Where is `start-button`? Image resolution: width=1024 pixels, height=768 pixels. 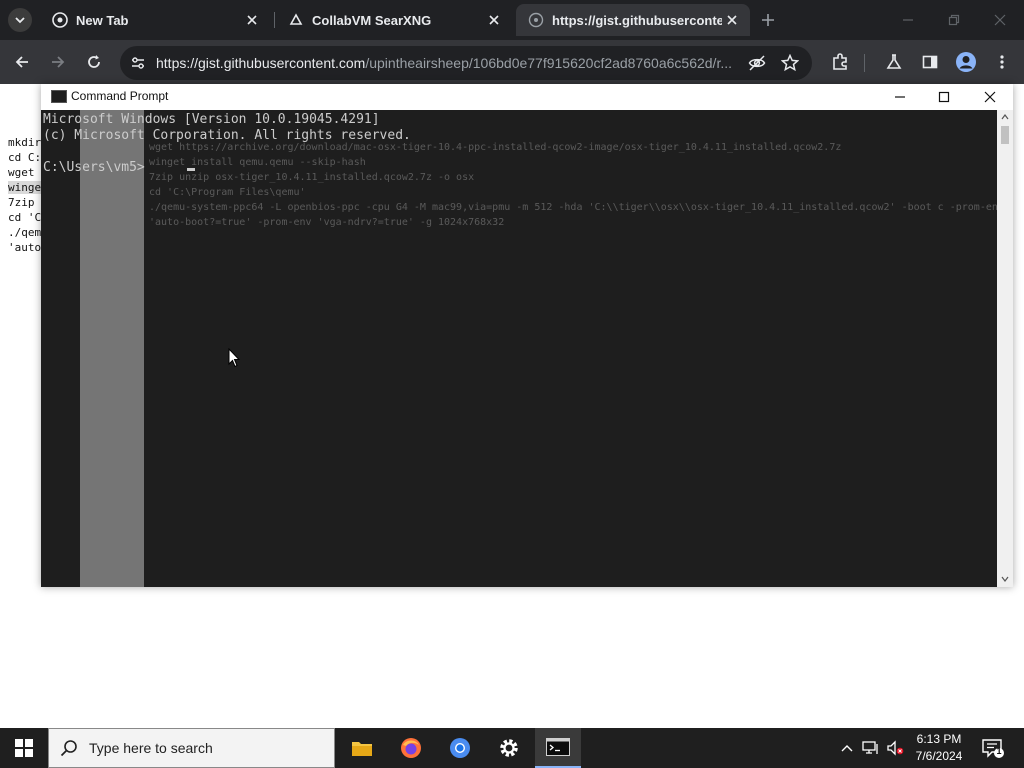
start-button is located at coordinates (24, 748).